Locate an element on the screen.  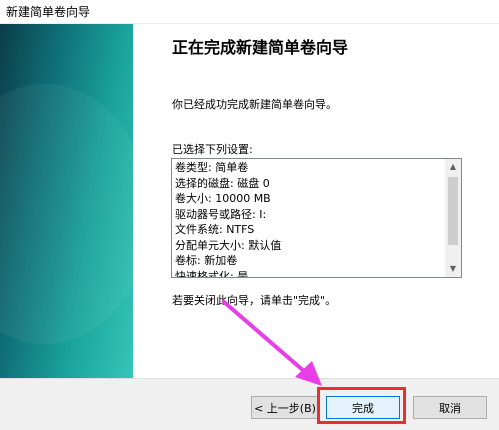
page-title: 正在完成新建简单卷向导 is located at coordinates (260, 47).